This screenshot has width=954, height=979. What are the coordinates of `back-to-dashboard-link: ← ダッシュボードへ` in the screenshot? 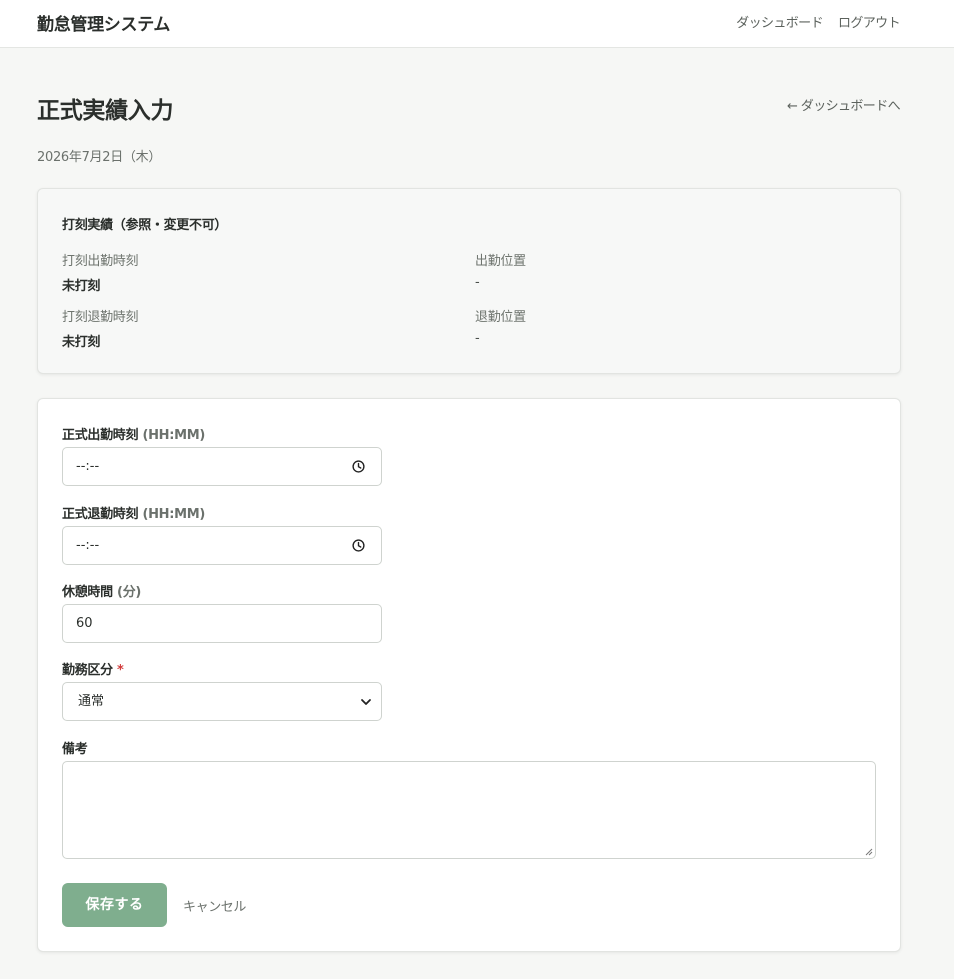 It's located at (844, 104).